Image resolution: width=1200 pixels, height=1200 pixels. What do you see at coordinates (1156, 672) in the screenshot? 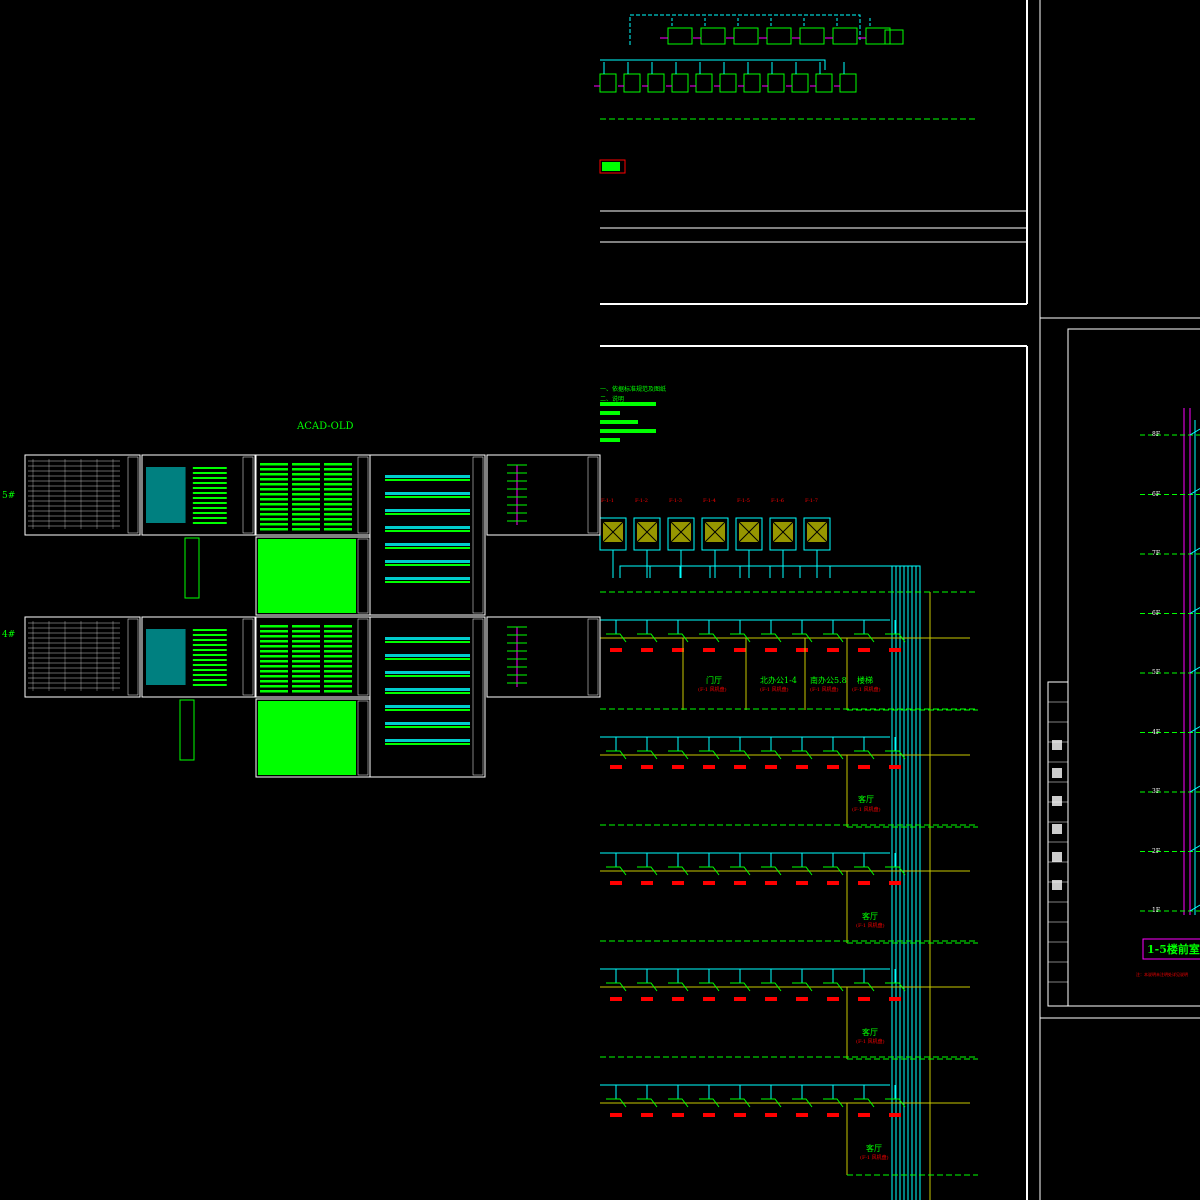
I see `riser-floor-label: 5F` at bounding box center [1156, 672].